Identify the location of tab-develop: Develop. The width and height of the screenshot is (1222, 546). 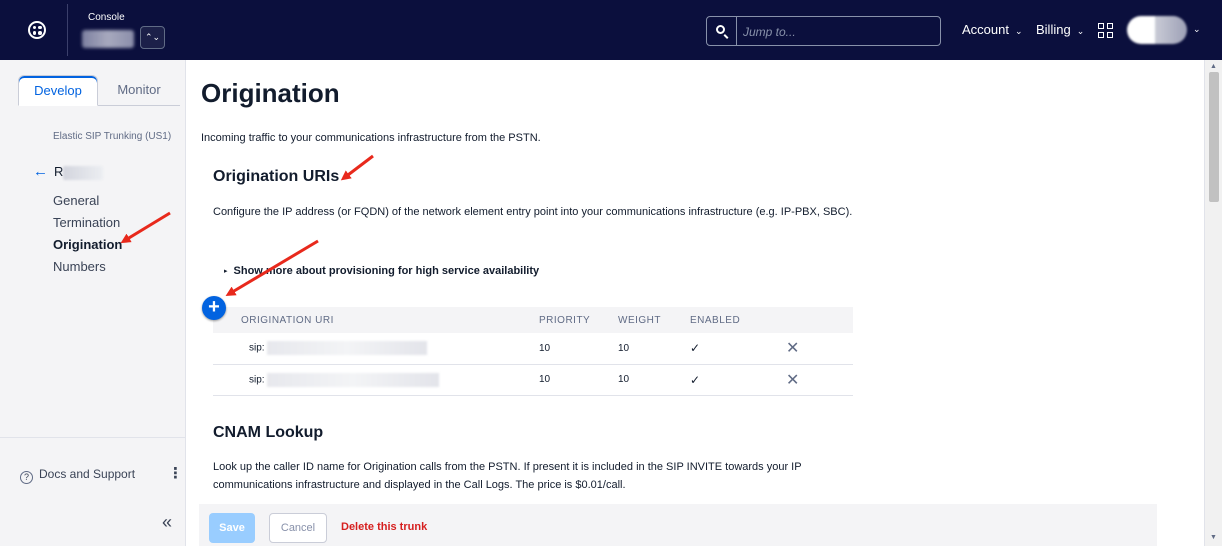
(58, 90).